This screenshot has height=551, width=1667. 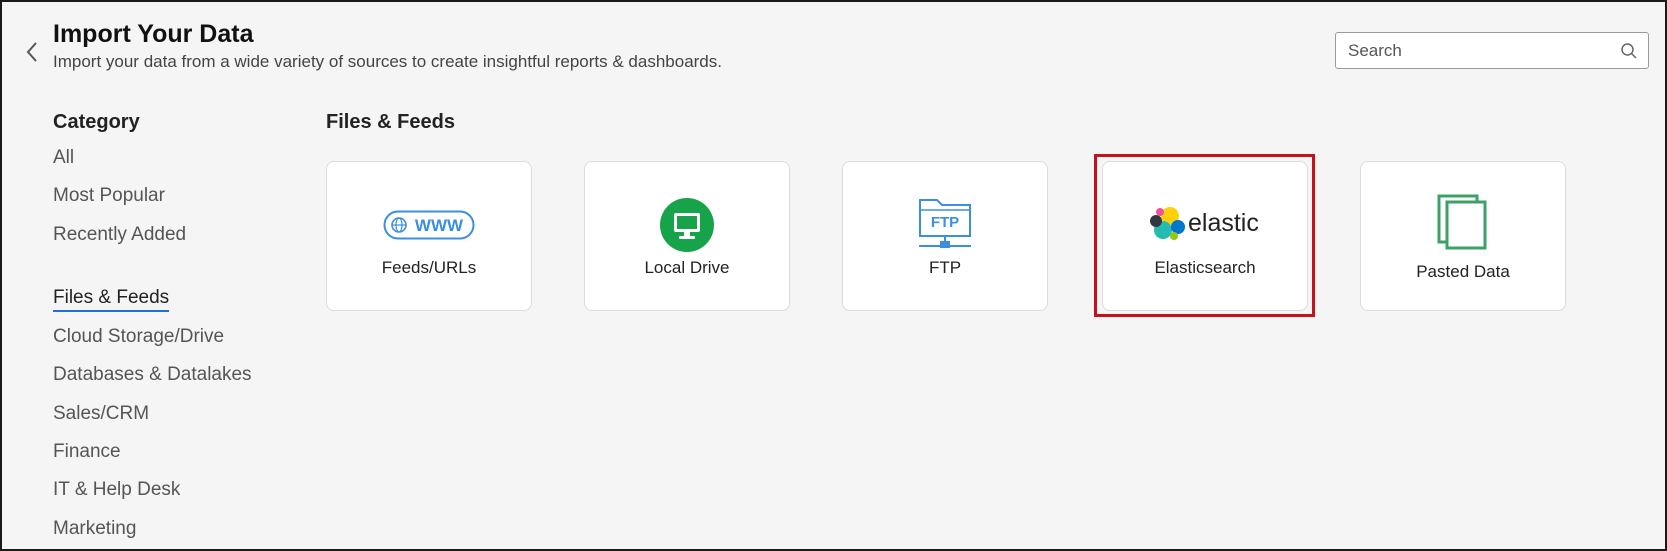 I want to click on svg-text: WWW, so click(x=439, y=225).